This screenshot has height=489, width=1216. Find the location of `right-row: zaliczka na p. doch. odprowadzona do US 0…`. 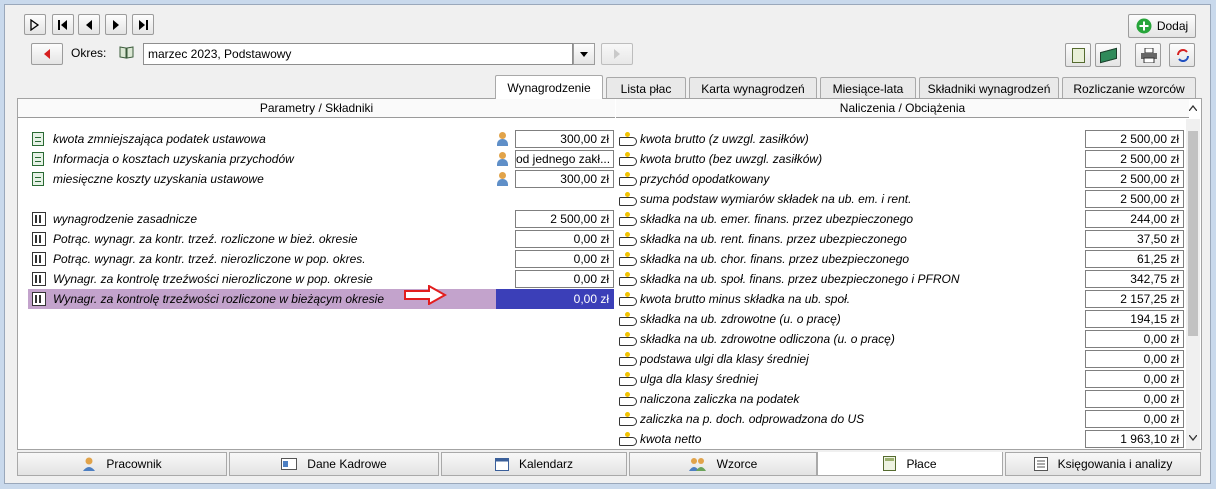

right-row: zaliczka na p. doch. odprowadzona do US 0… is located at coordinates (901, 419).